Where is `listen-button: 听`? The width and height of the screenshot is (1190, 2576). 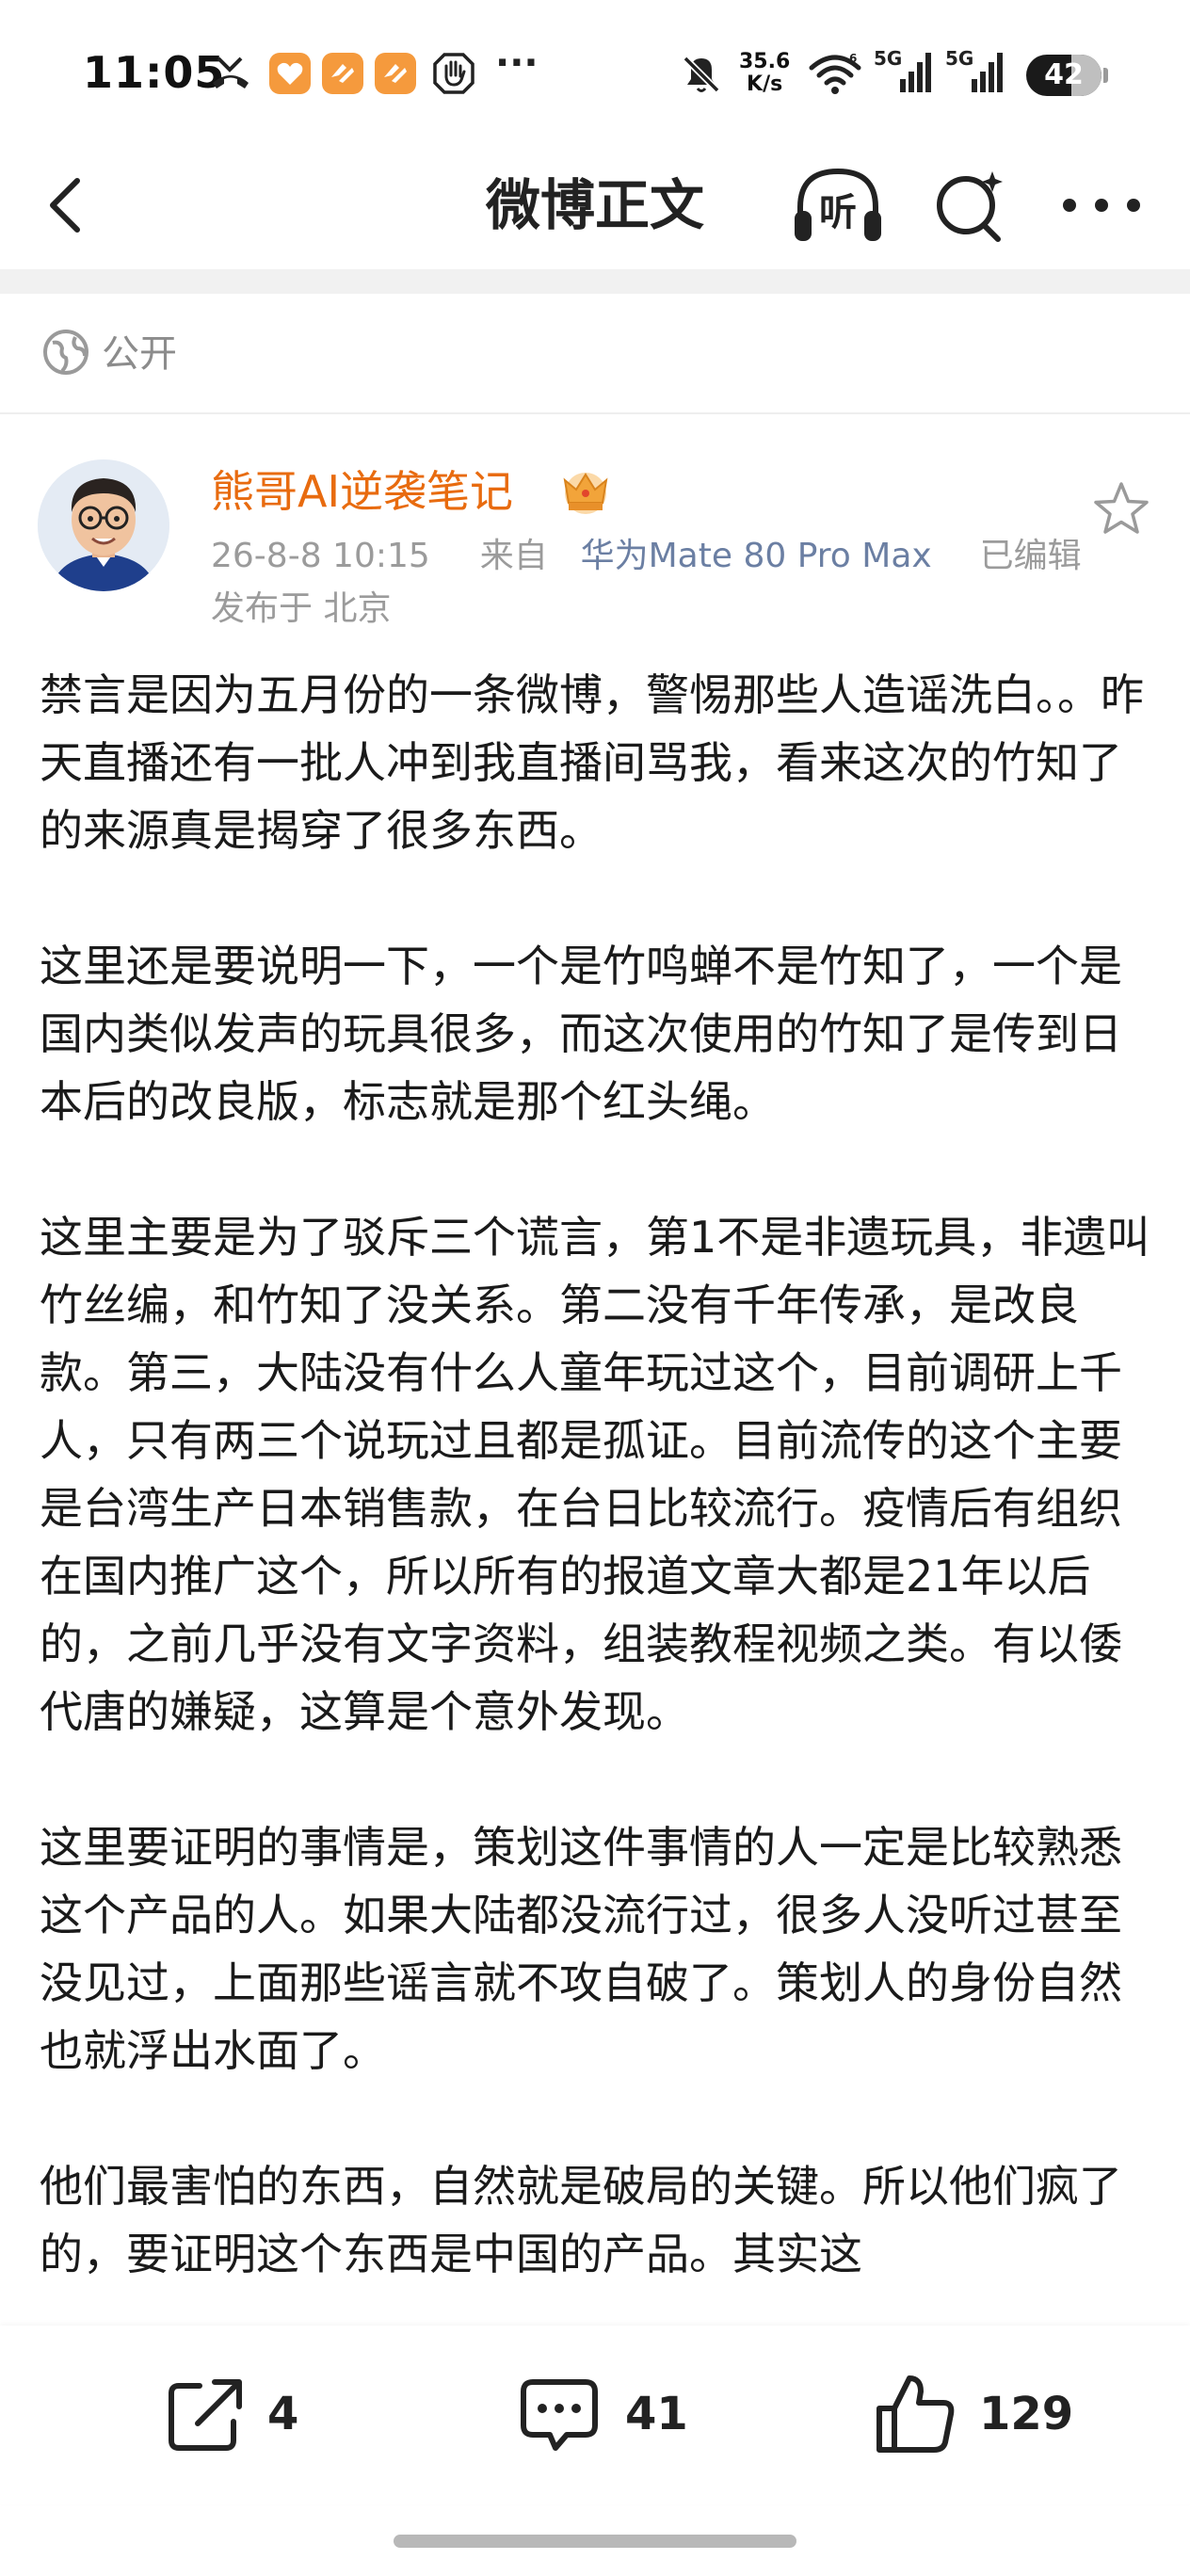
listen-button: 听 is located at coordinates (838, 205).